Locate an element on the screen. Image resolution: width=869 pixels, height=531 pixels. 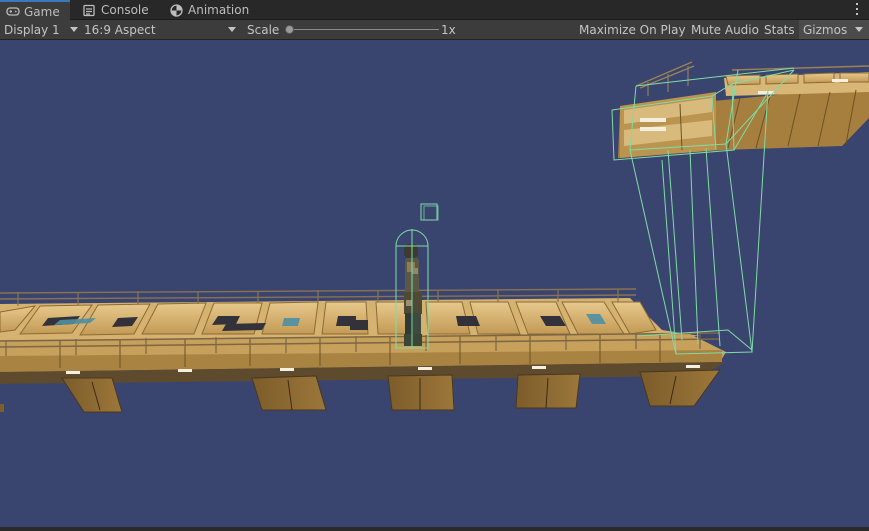
display-dropdown: Display 1 is located at coordinates (41, 29).